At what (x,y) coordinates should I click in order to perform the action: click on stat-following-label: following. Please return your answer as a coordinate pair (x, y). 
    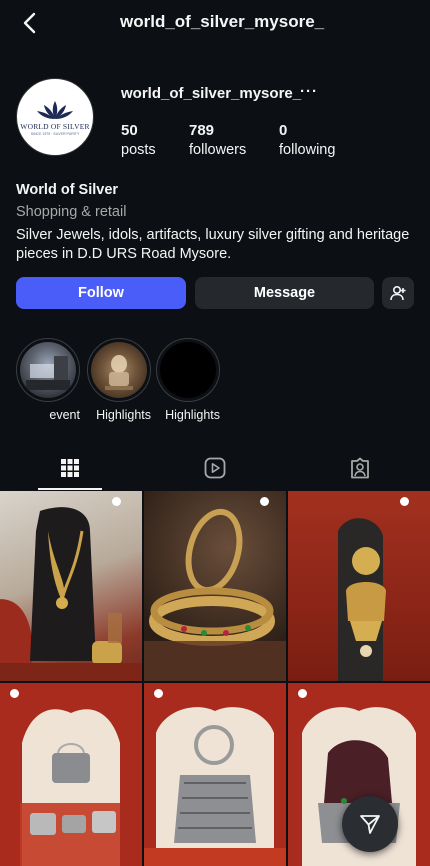
    Looking at the image, I should click on (307, 150).